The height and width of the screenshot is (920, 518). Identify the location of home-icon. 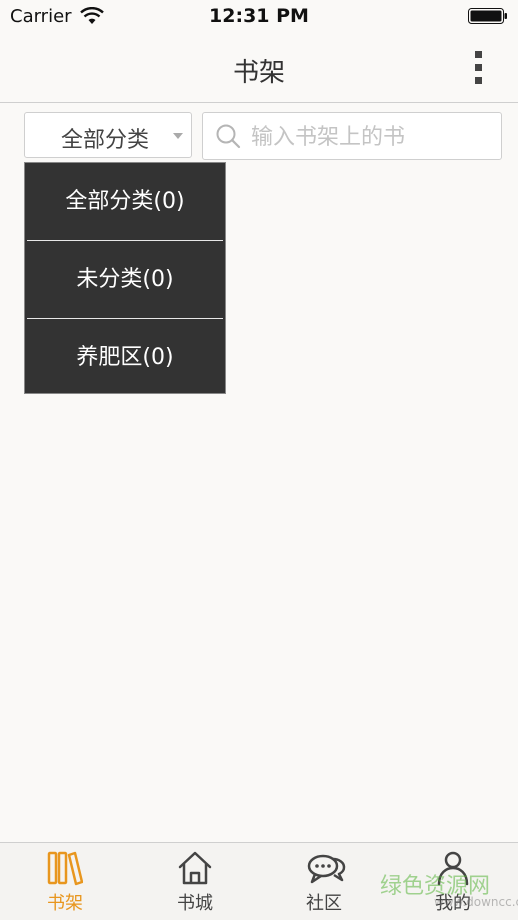
(195, 868).